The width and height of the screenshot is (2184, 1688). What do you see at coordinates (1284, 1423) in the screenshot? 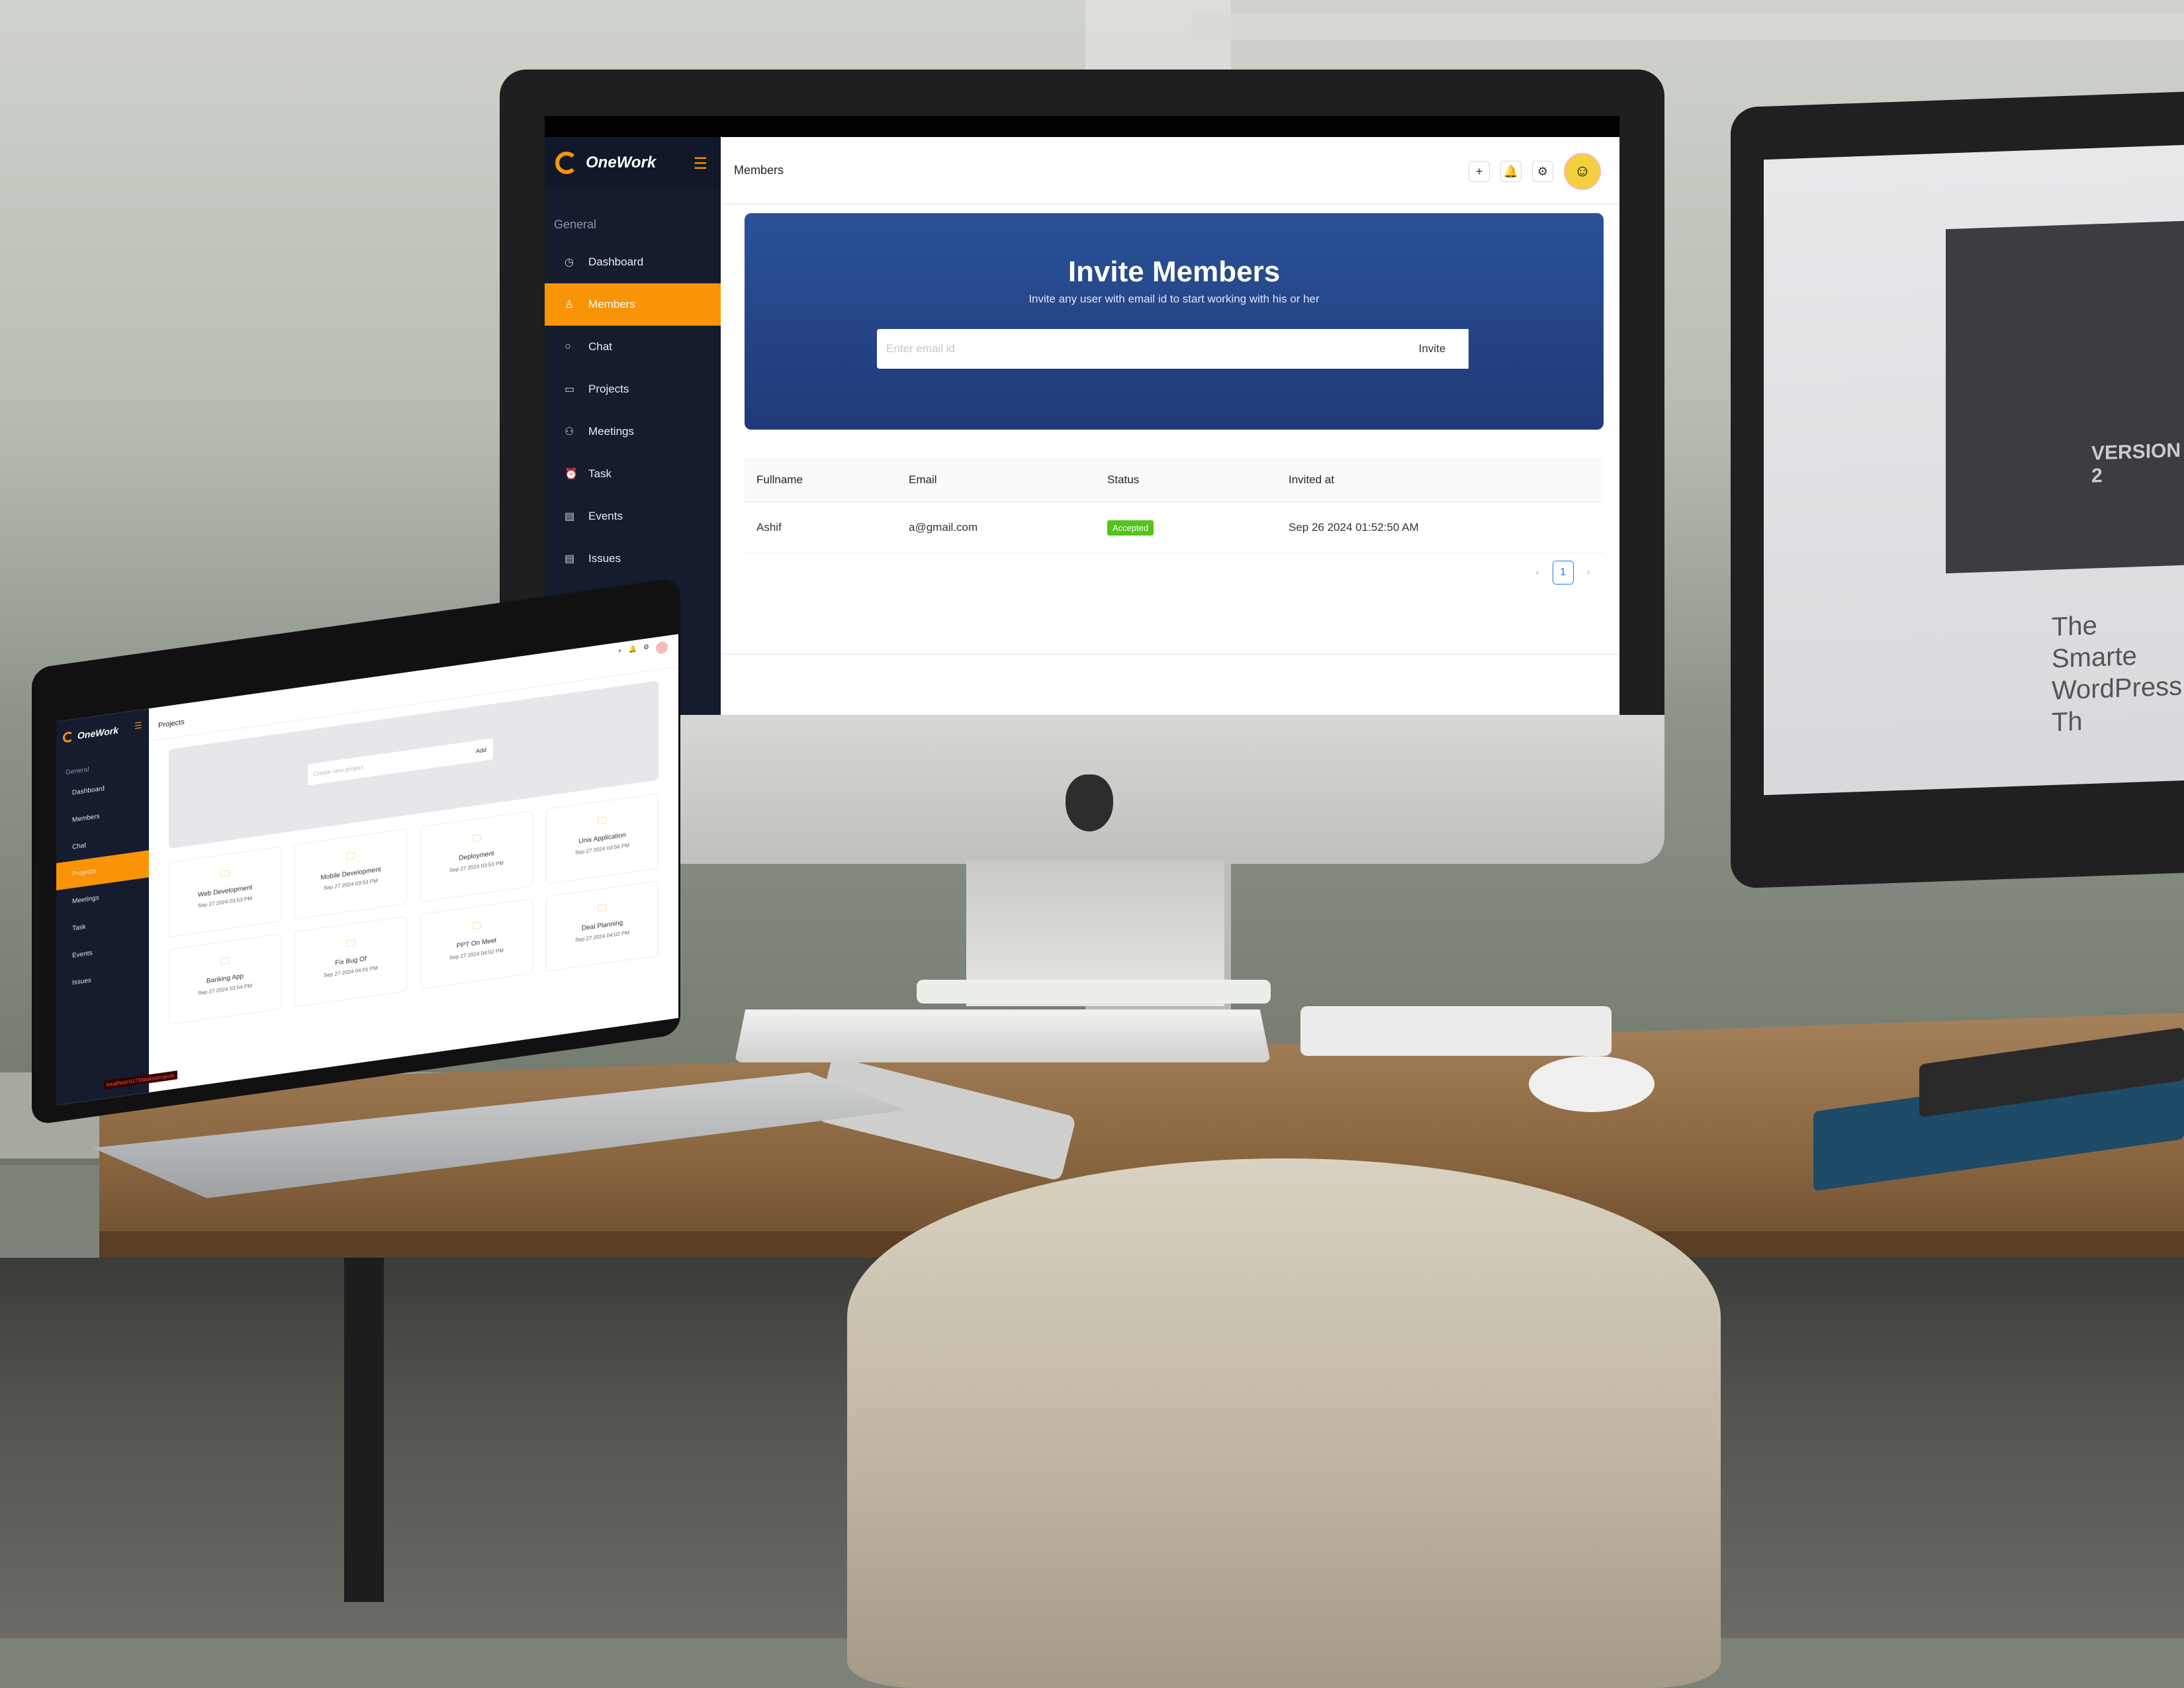
I see `chair` at bounding box center [1284, 1423].